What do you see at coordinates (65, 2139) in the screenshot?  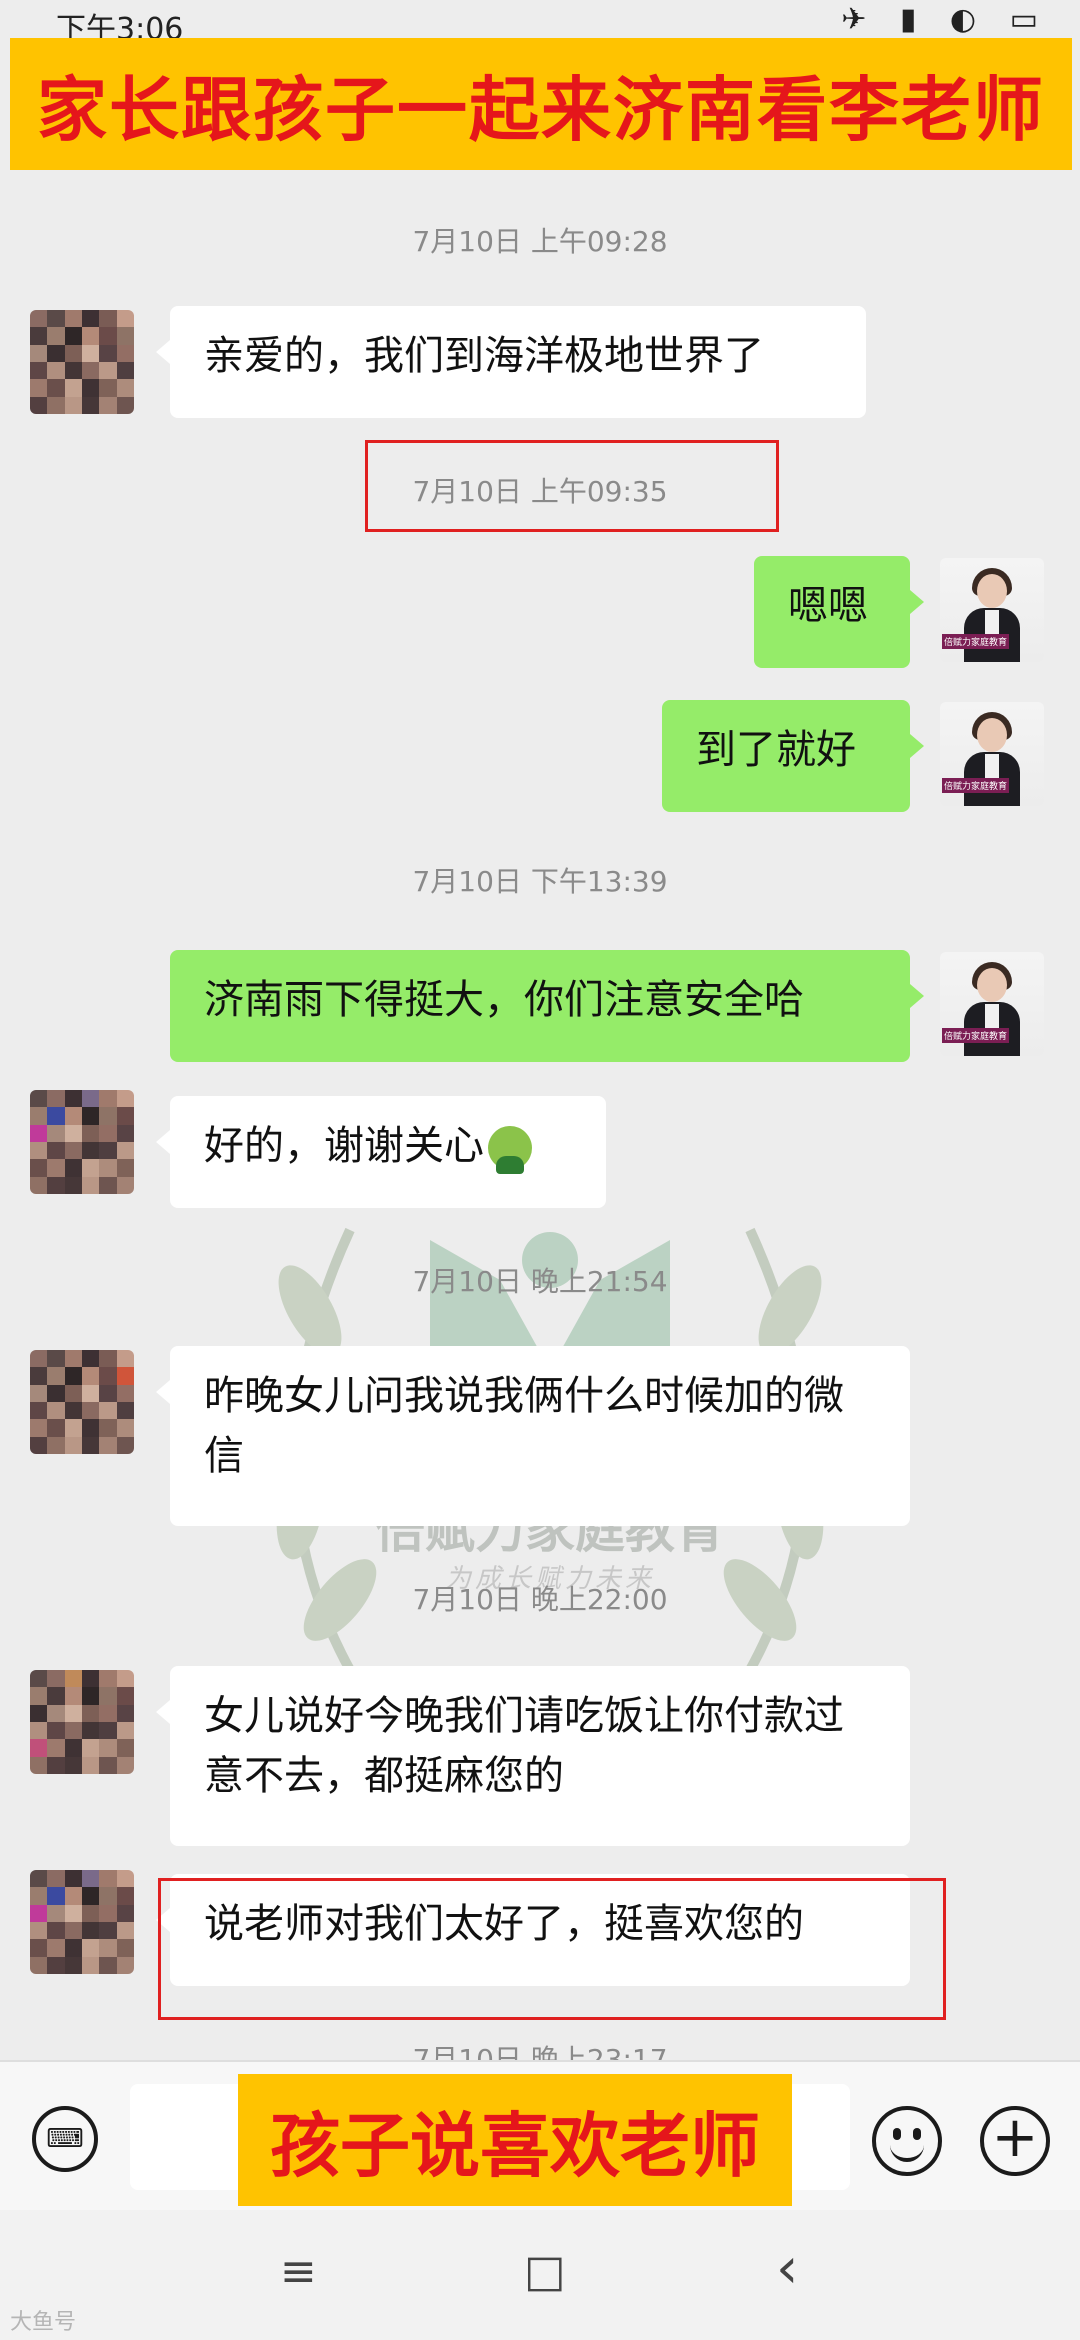 I see `keyboard-icon: ⌨` at bounding box center [65, 2139].